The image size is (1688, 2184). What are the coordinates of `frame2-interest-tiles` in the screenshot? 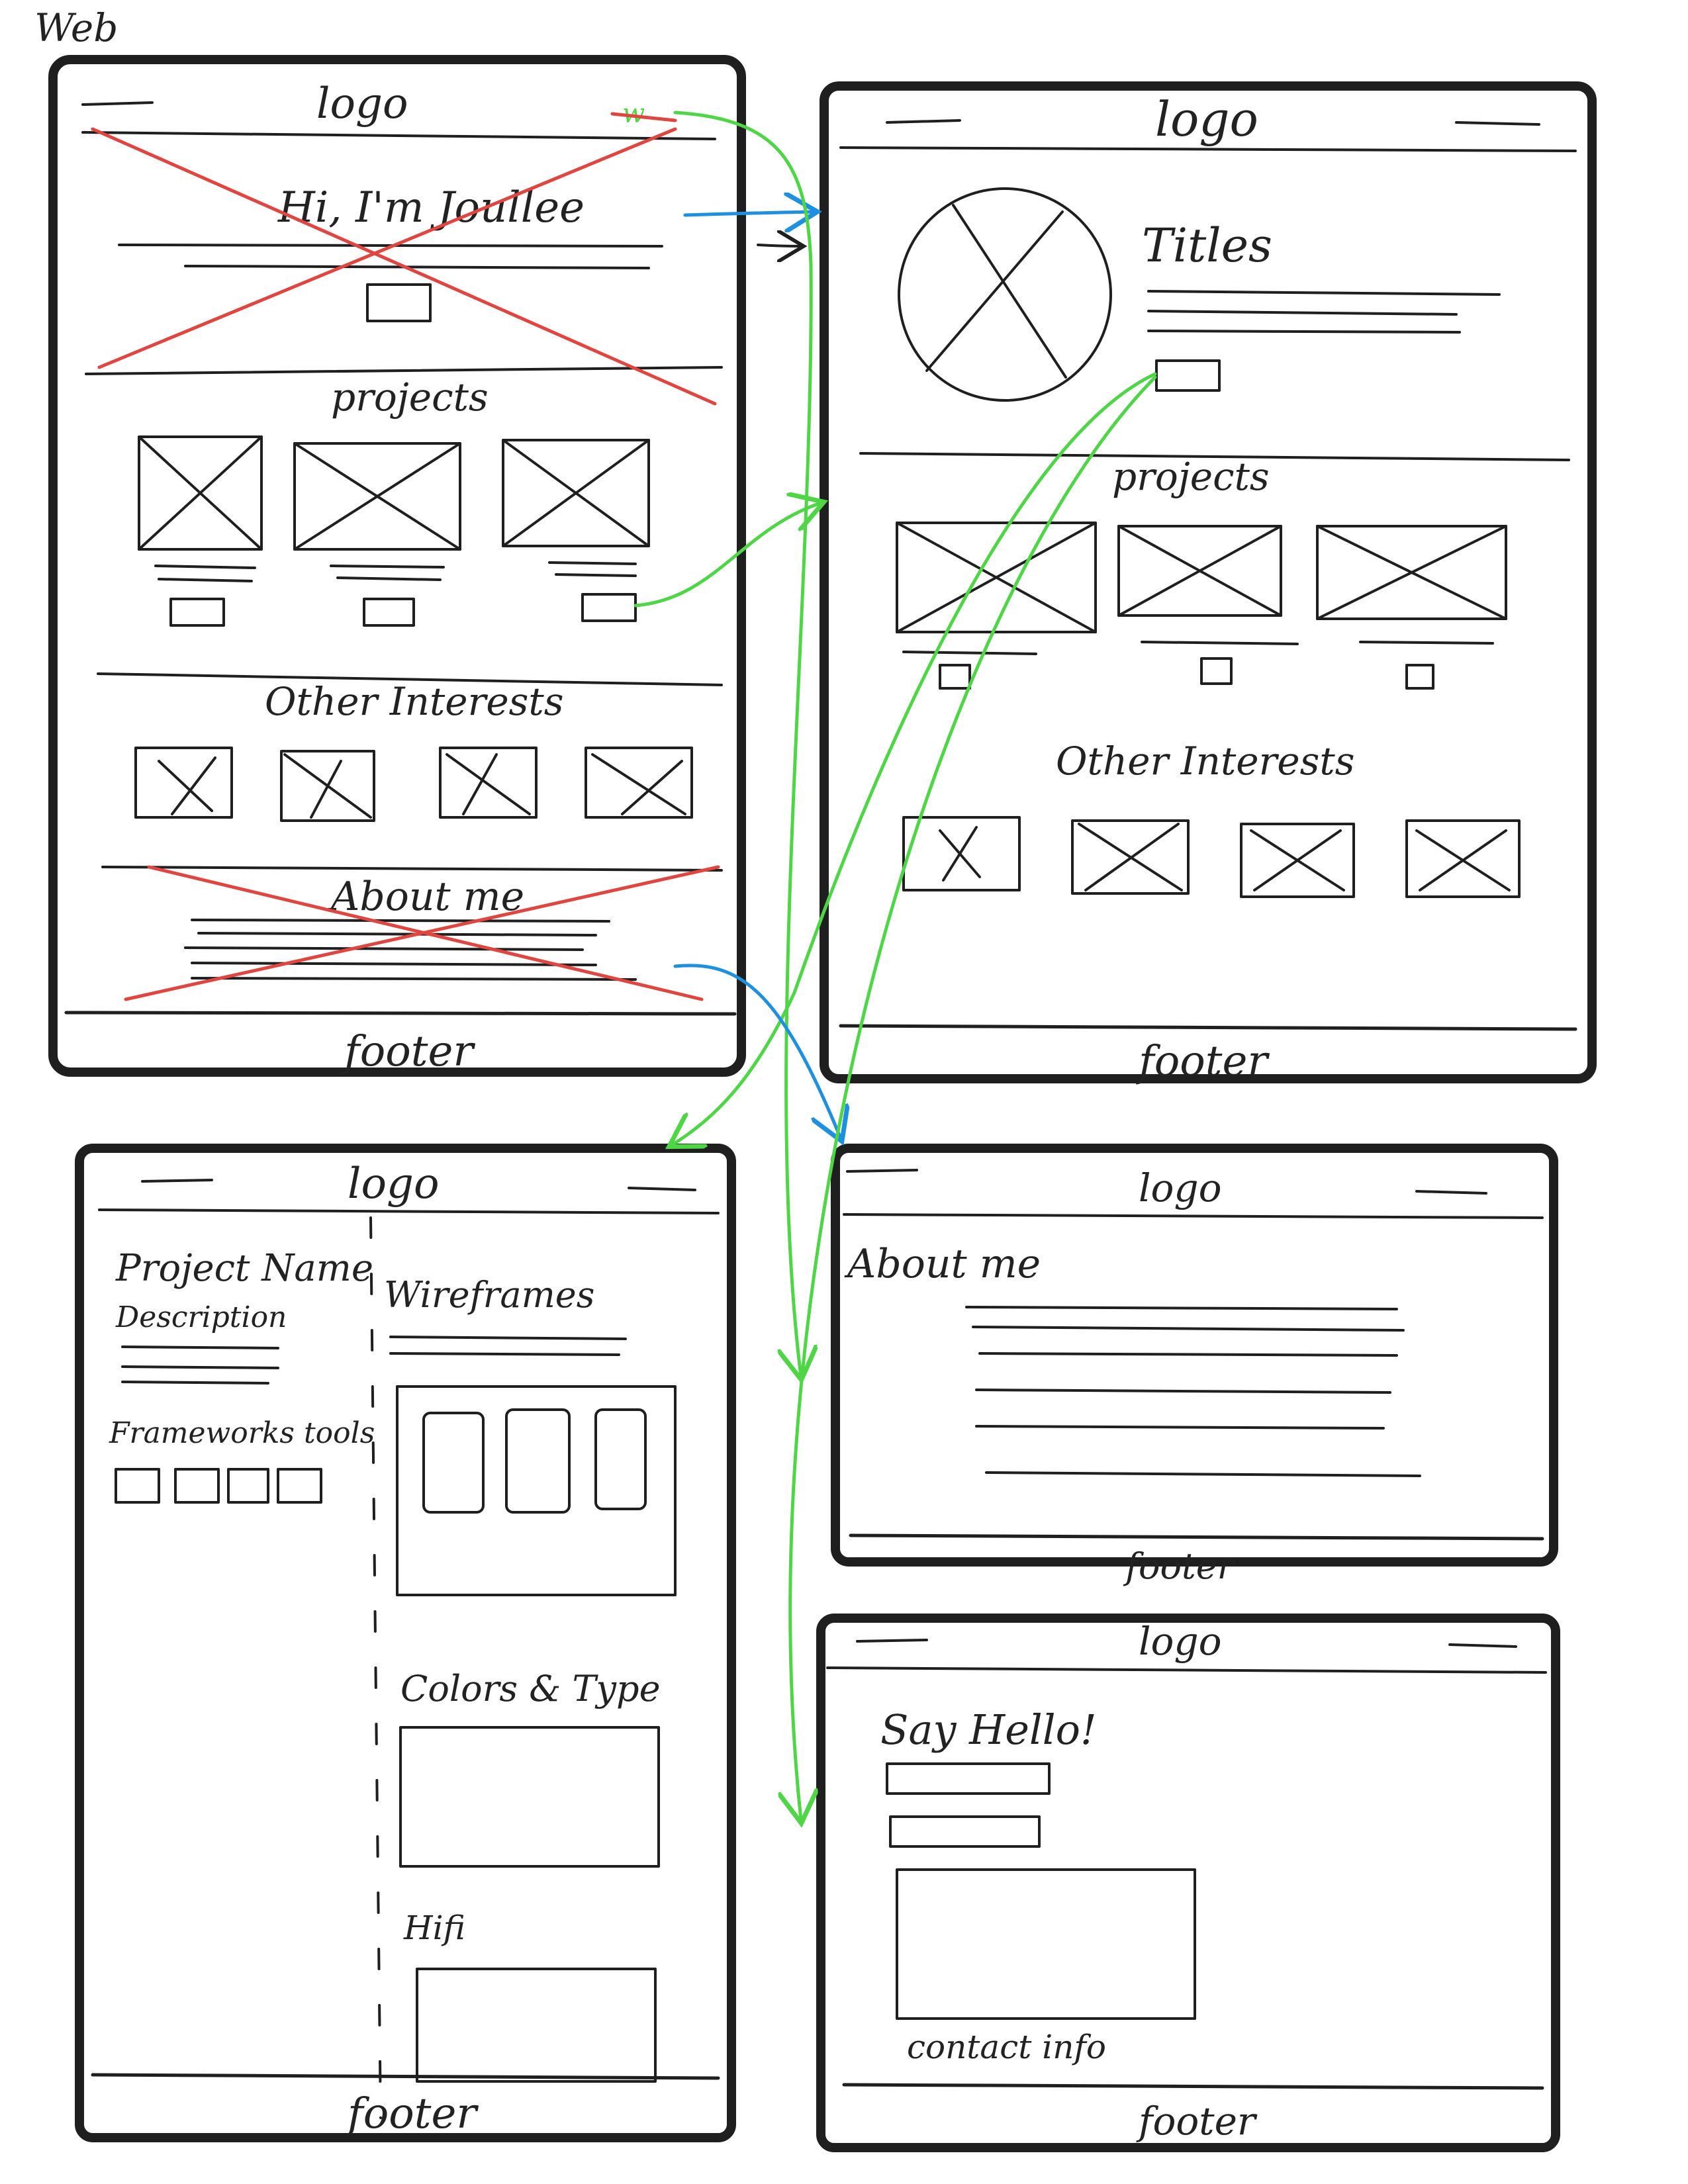 It's located at (1211, 857).